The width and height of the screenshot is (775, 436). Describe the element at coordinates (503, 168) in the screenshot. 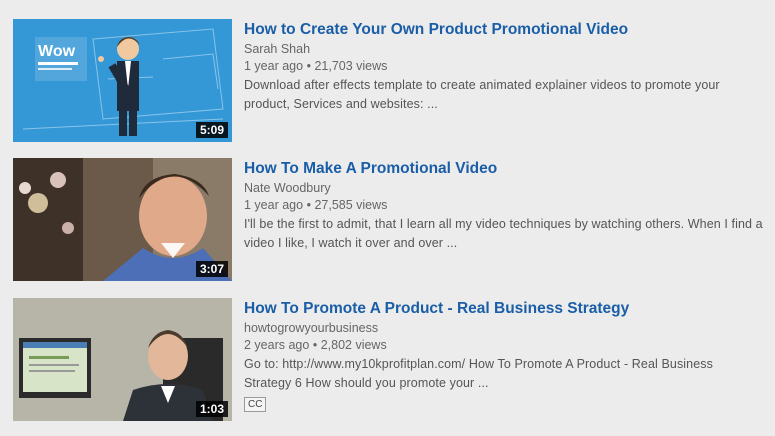

I see `video-title: How To Make A Promotional Video` at that location.